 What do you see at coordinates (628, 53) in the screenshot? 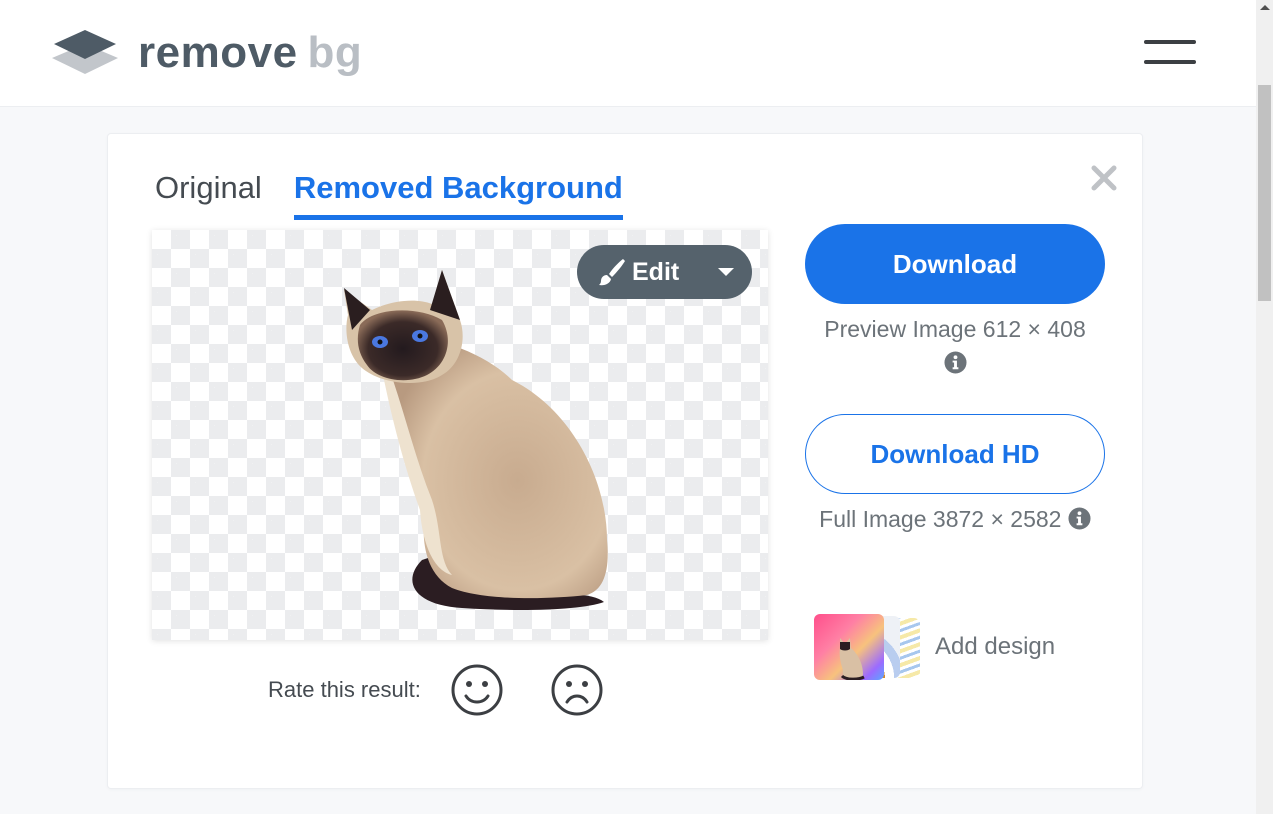
I see `site-header: remove bg` at bounding box center [628, 53].